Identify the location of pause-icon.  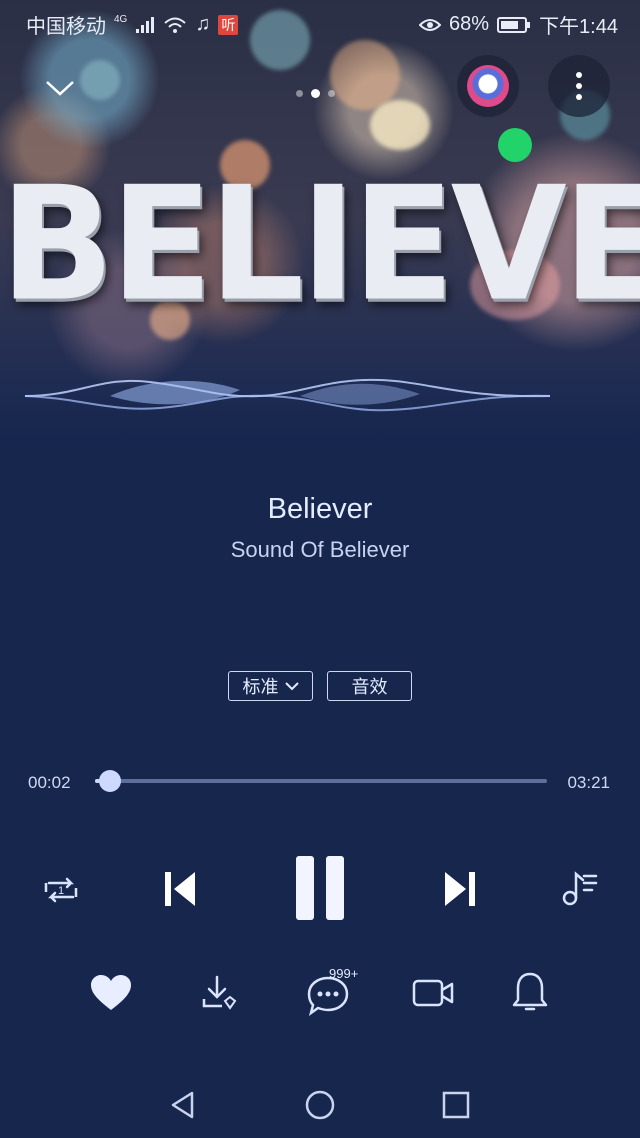
(320, 888).